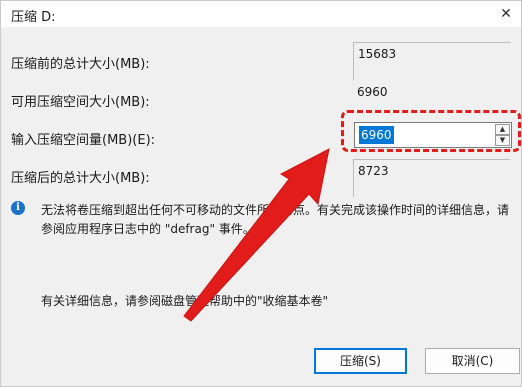 The height and width of the screenshot is (388, 522). Describe the element at coordinates (472, 361) in the screenshot. I see `cancel-button: 取消(C)` at that location.